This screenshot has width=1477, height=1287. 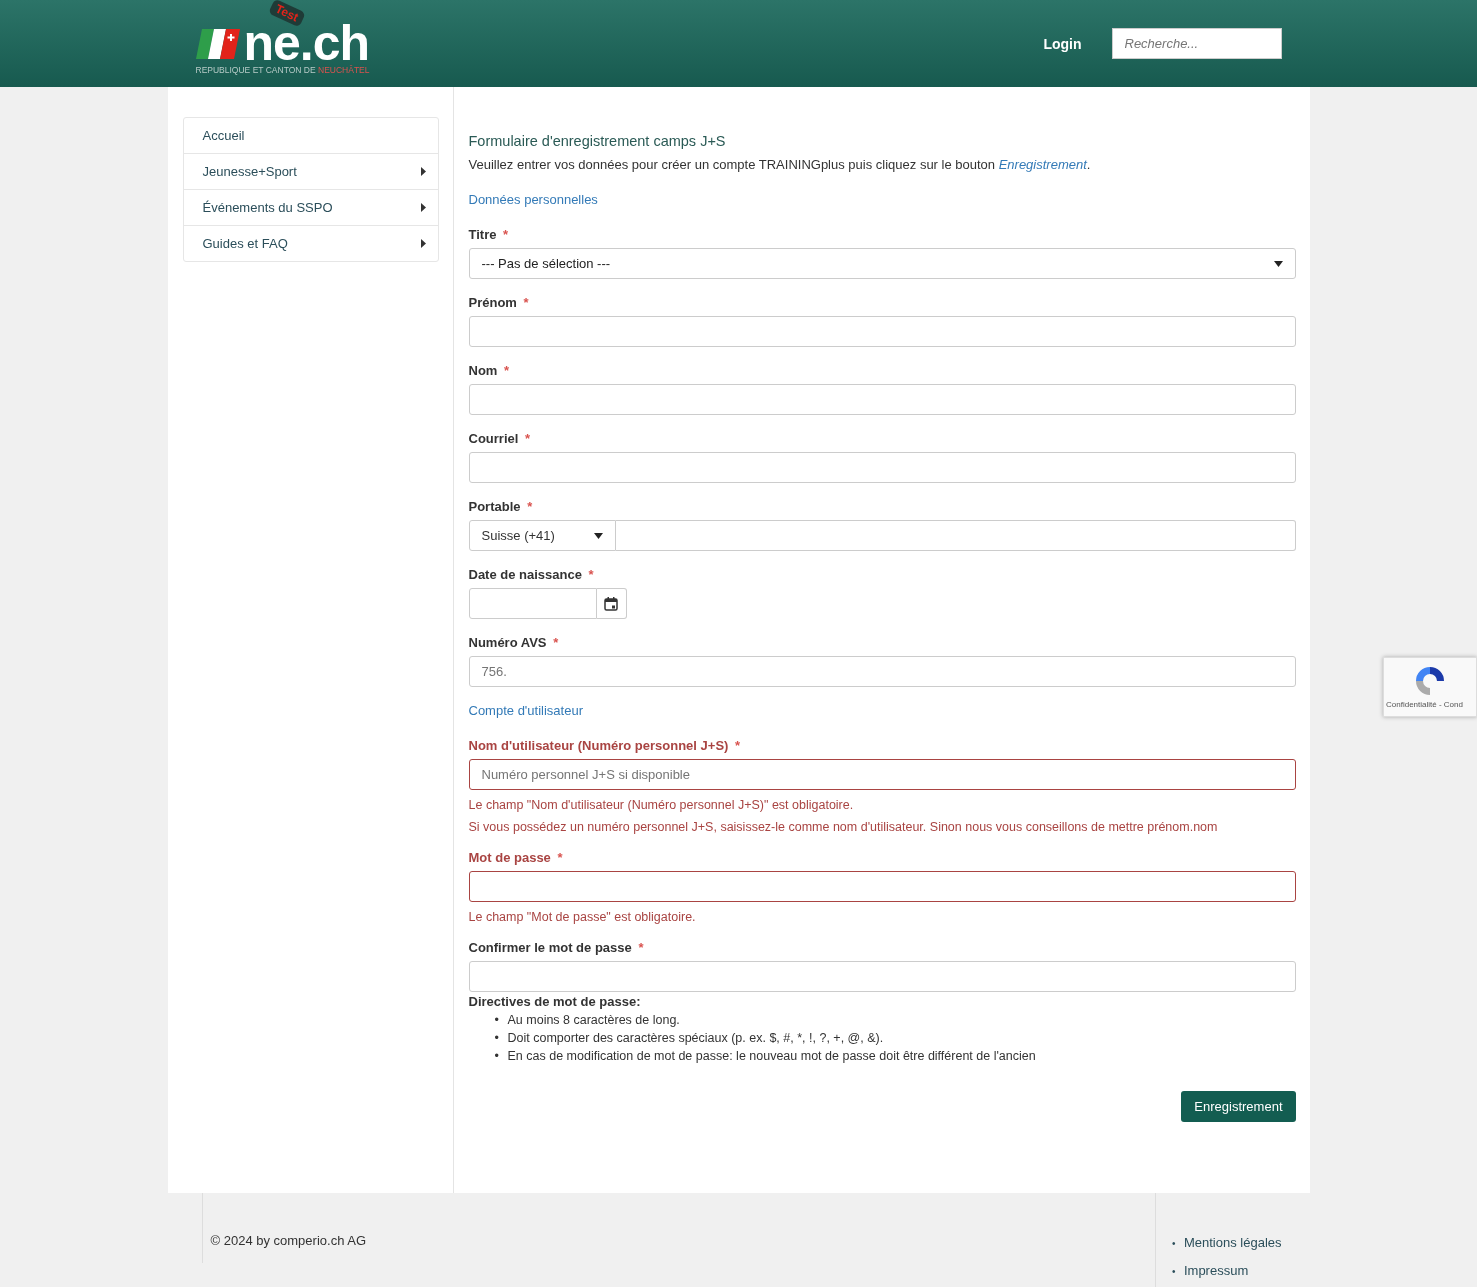 What do you see at coordinates (882, 263) in the screenshot?
I see `title-select: --- Pas de sélection ---` at bounding box center [882, 263].